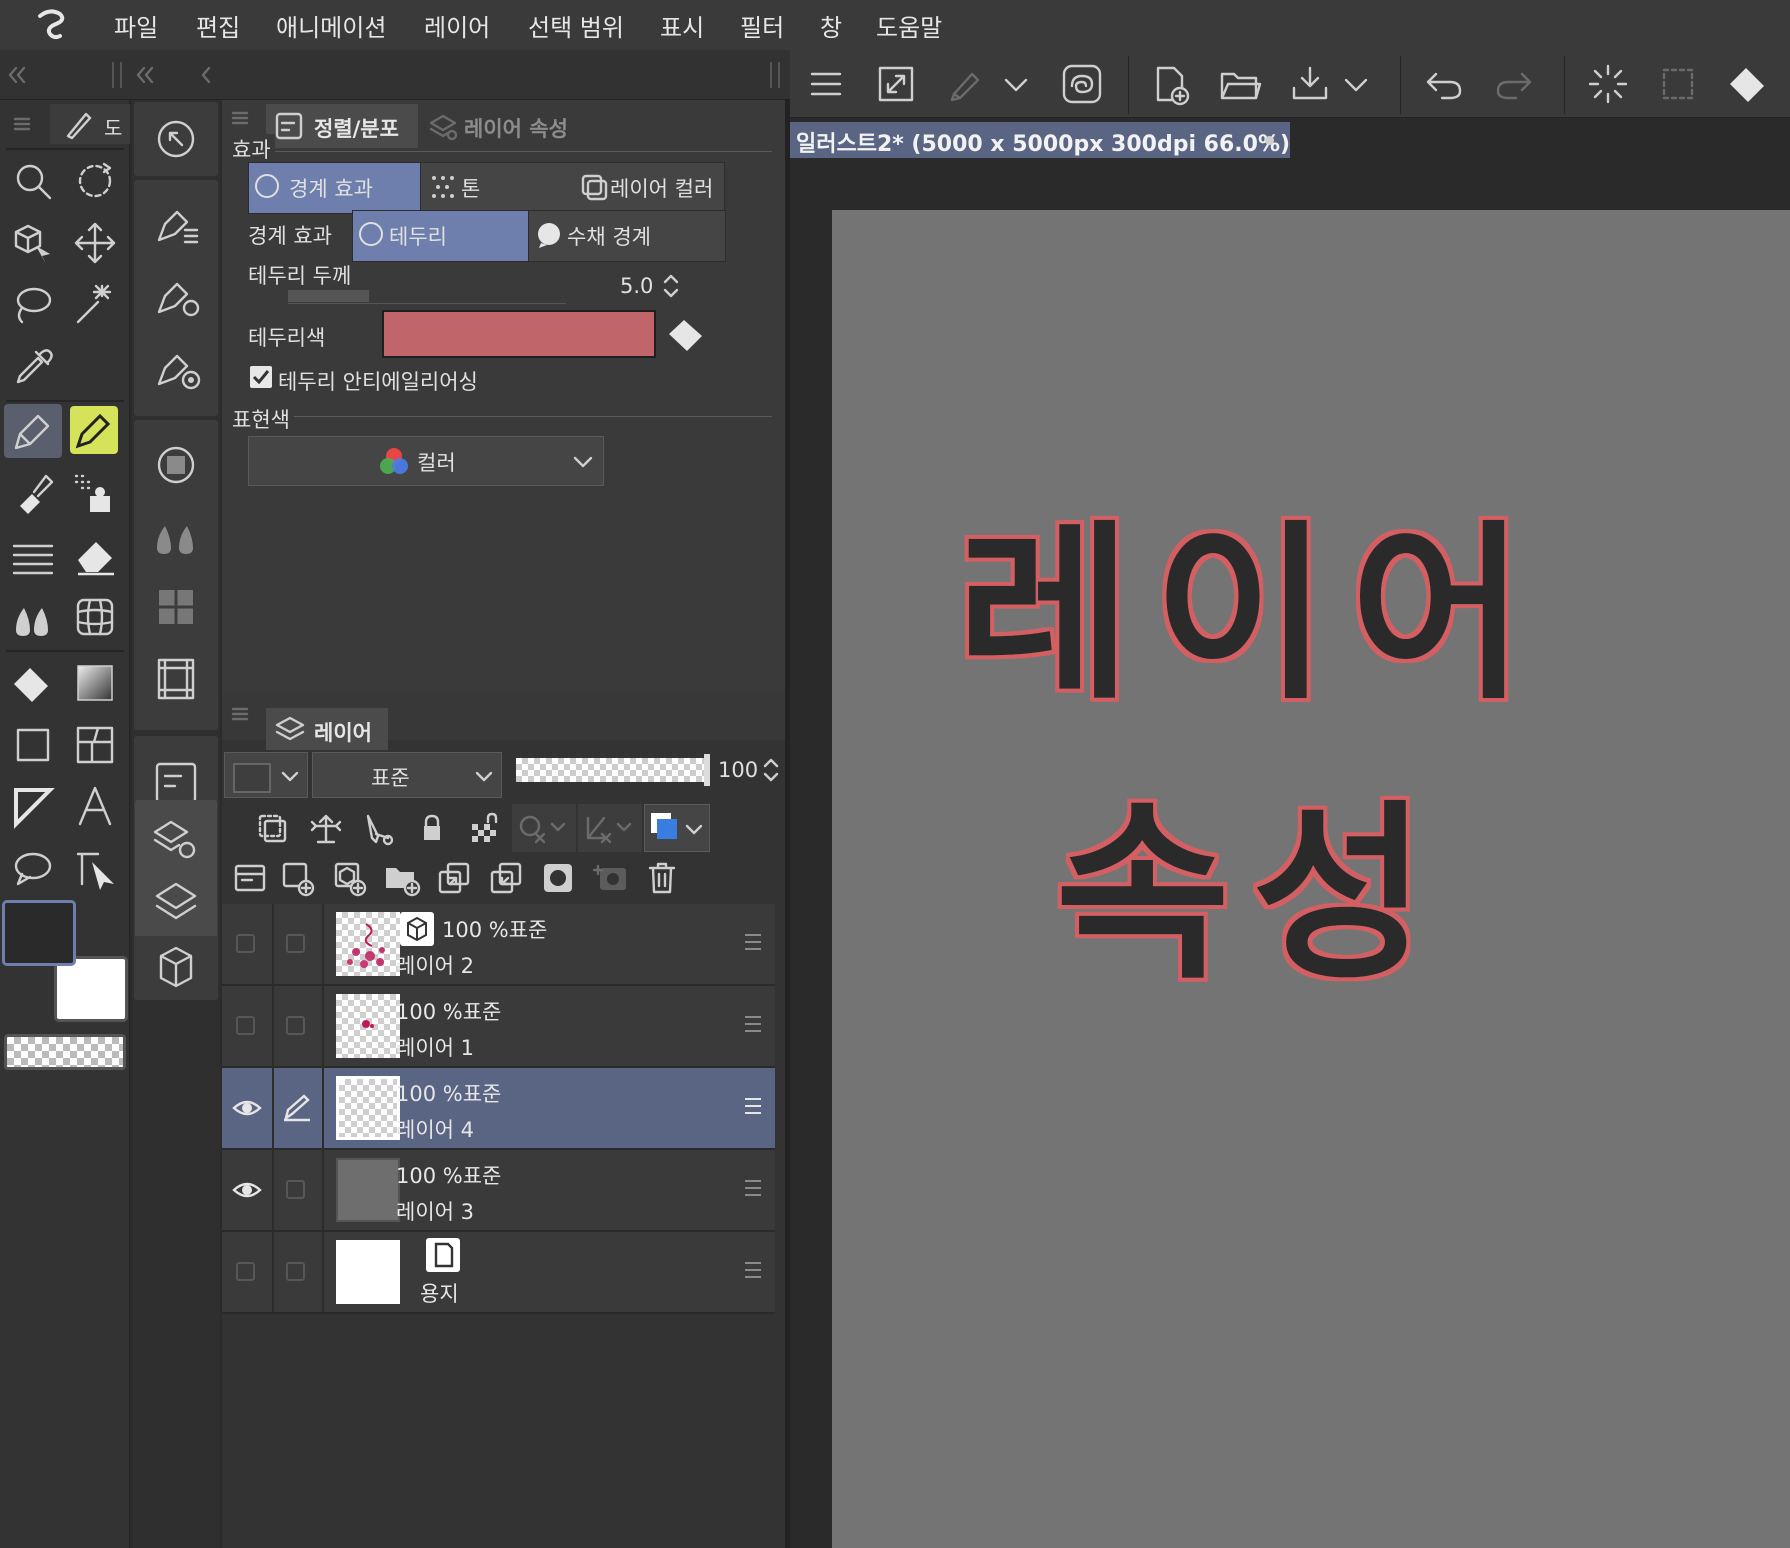 The image size is (1790, 1548). I want to click on animation-timeline-icon, so click(176, 679).